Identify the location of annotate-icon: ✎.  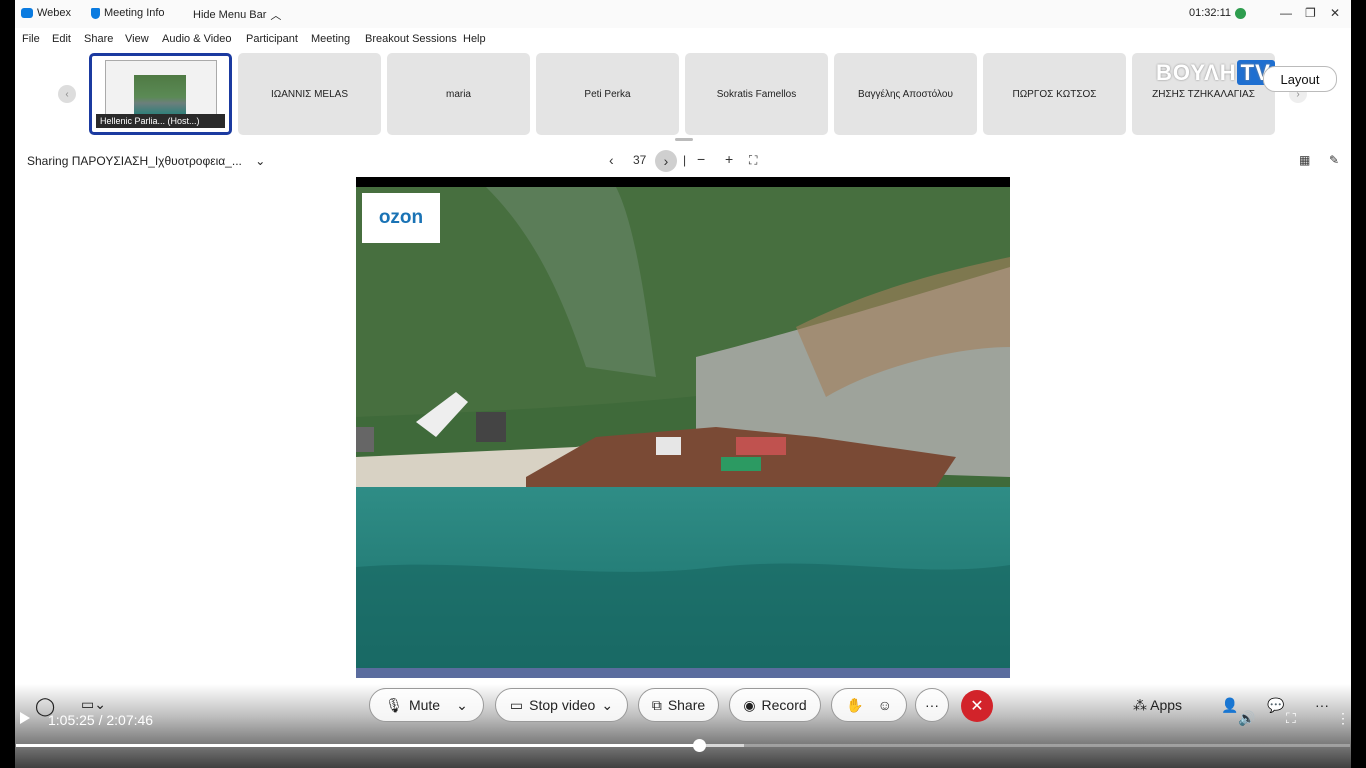
(1334, 160).